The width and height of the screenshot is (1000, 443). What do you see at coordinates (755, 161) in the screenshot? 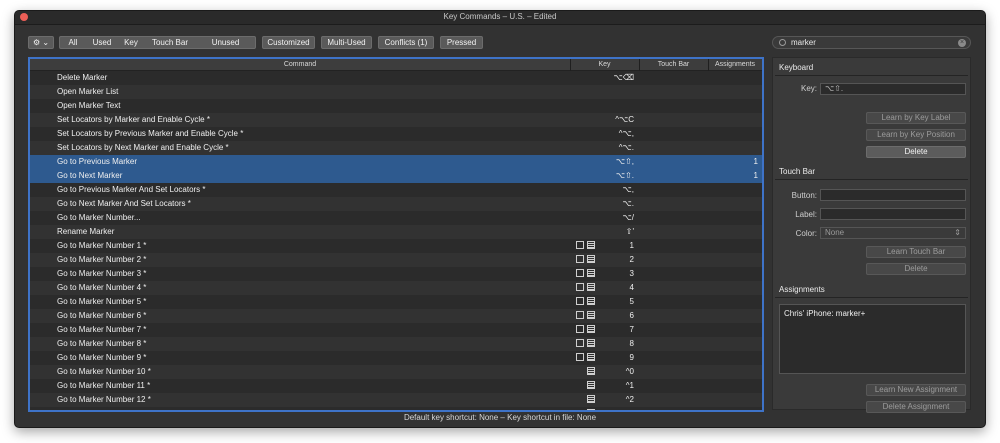
I see `assignments-cell: 1` at bounding box center [755, 161].